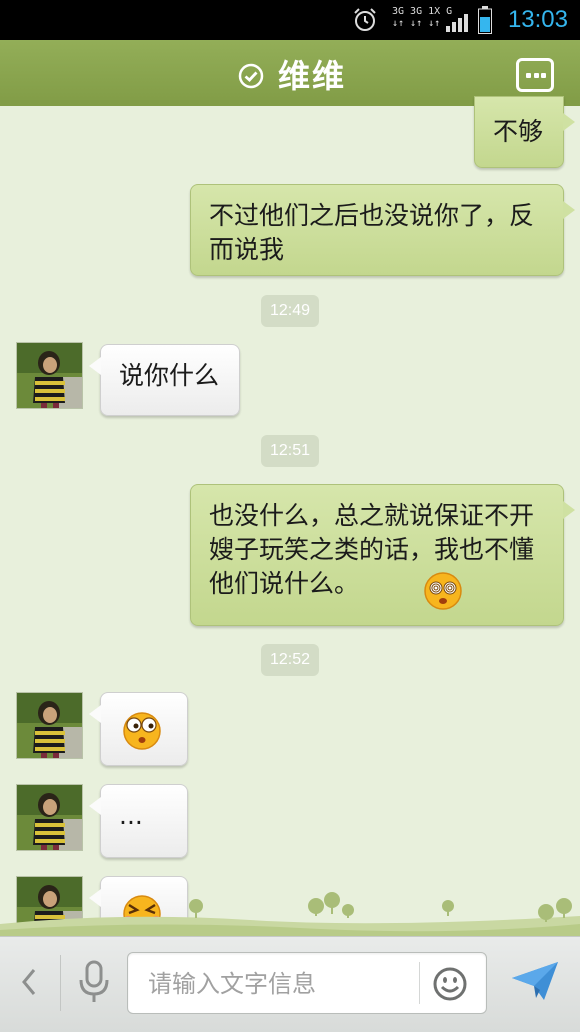 The image size is (580, 1032). I want to click on message-bubble-outgoing: 也没什么，总之就说保证不开嫂子玩笑之类的话，我也不懂他们说什么。, so click(382, 555).